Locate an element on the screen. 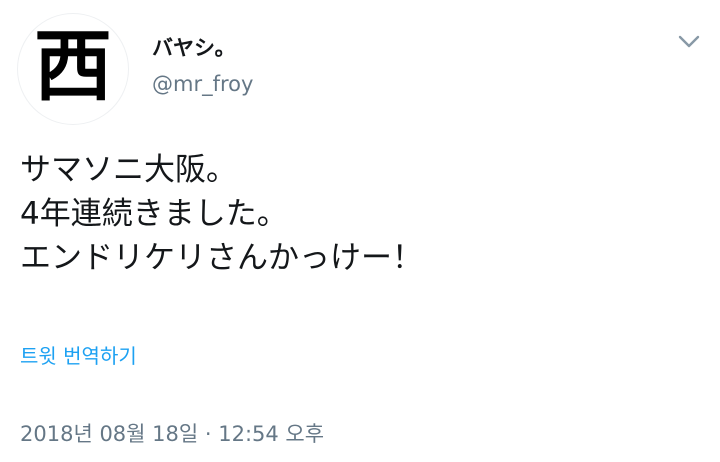  tweet-menu-button is located at coordinates (689, 43).